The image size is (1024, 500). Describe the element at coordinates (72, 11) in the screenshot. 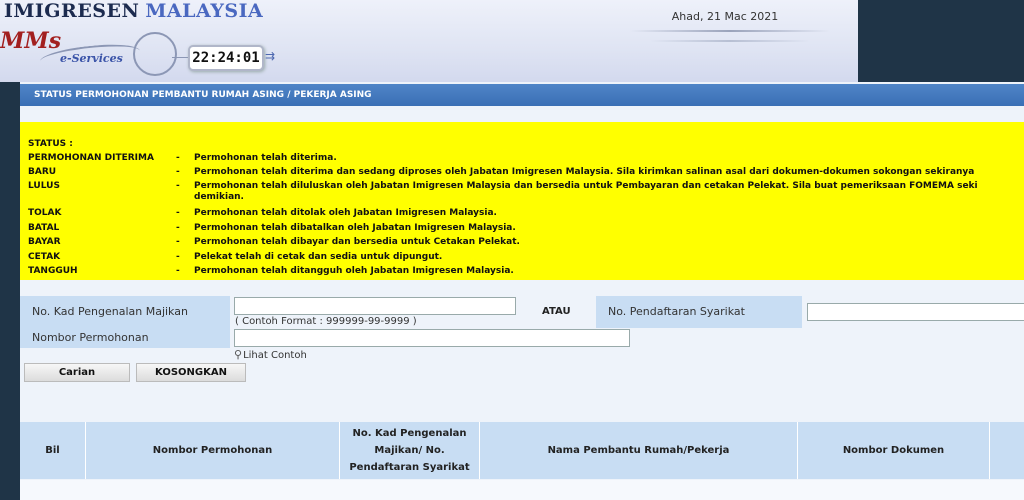

I see `brand-imigresen: IMIGRESEN` at that location.